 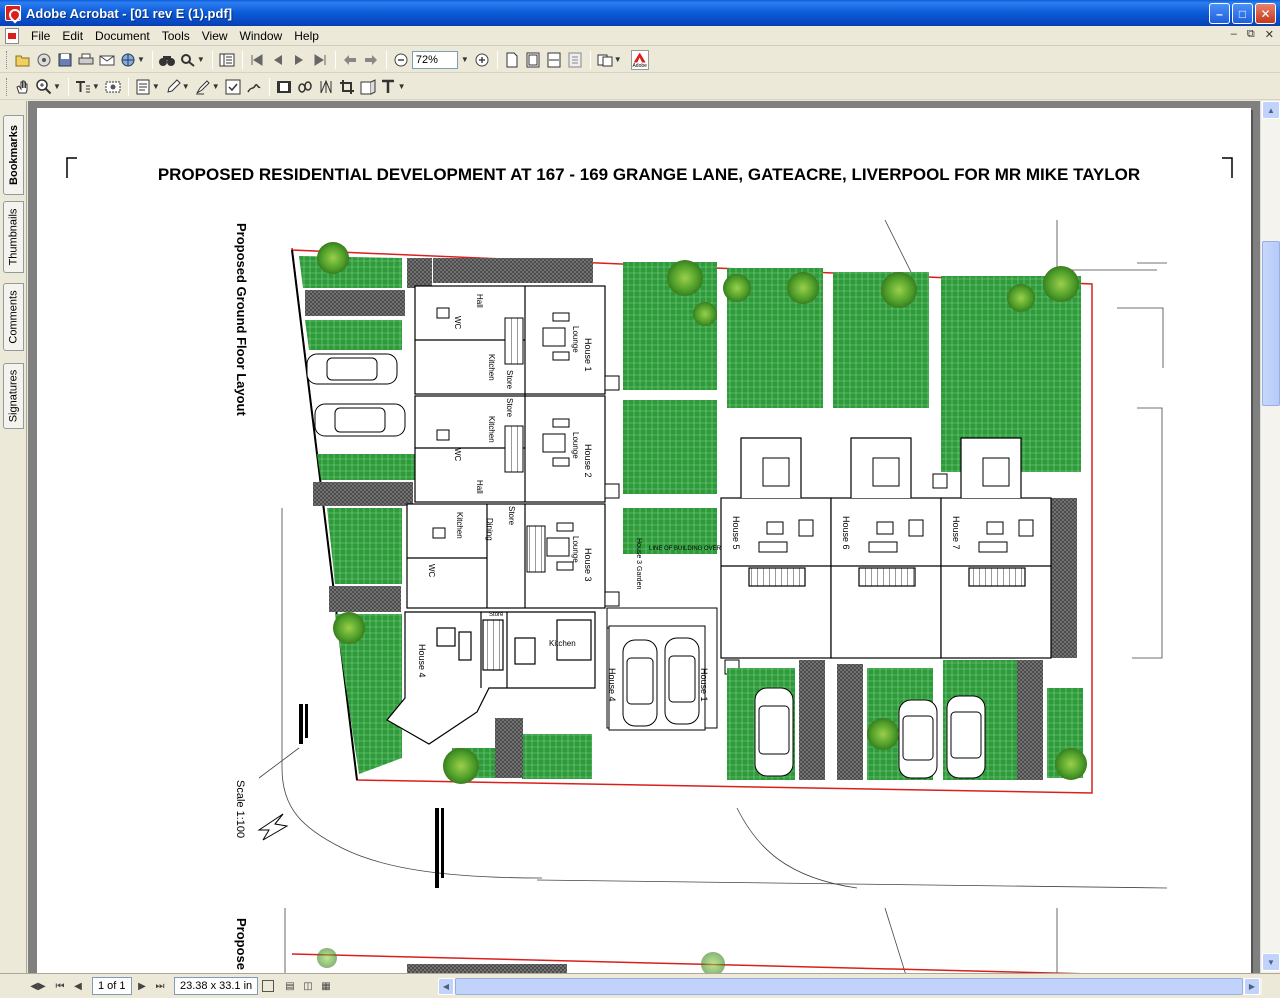 I want to click on continuous-icon: ▤, so click(x=290, y=986).